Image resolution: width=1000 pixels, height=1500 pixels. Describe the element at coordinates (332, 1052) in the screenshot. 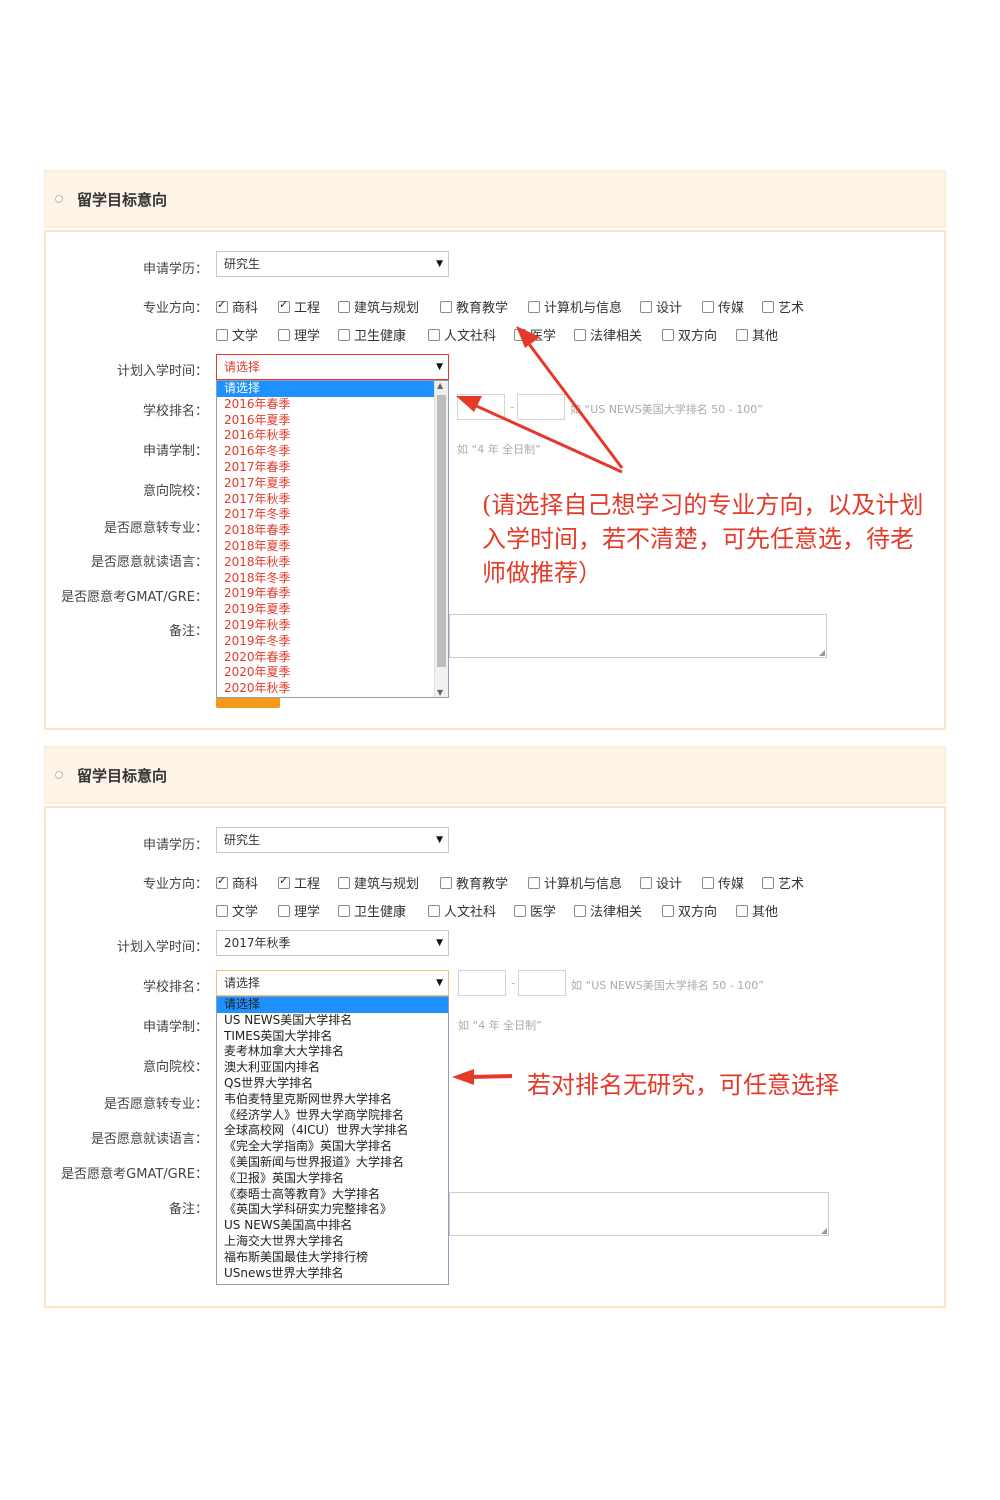

I see `ranking-option: 麦考林加拿大大学排名` at that location.